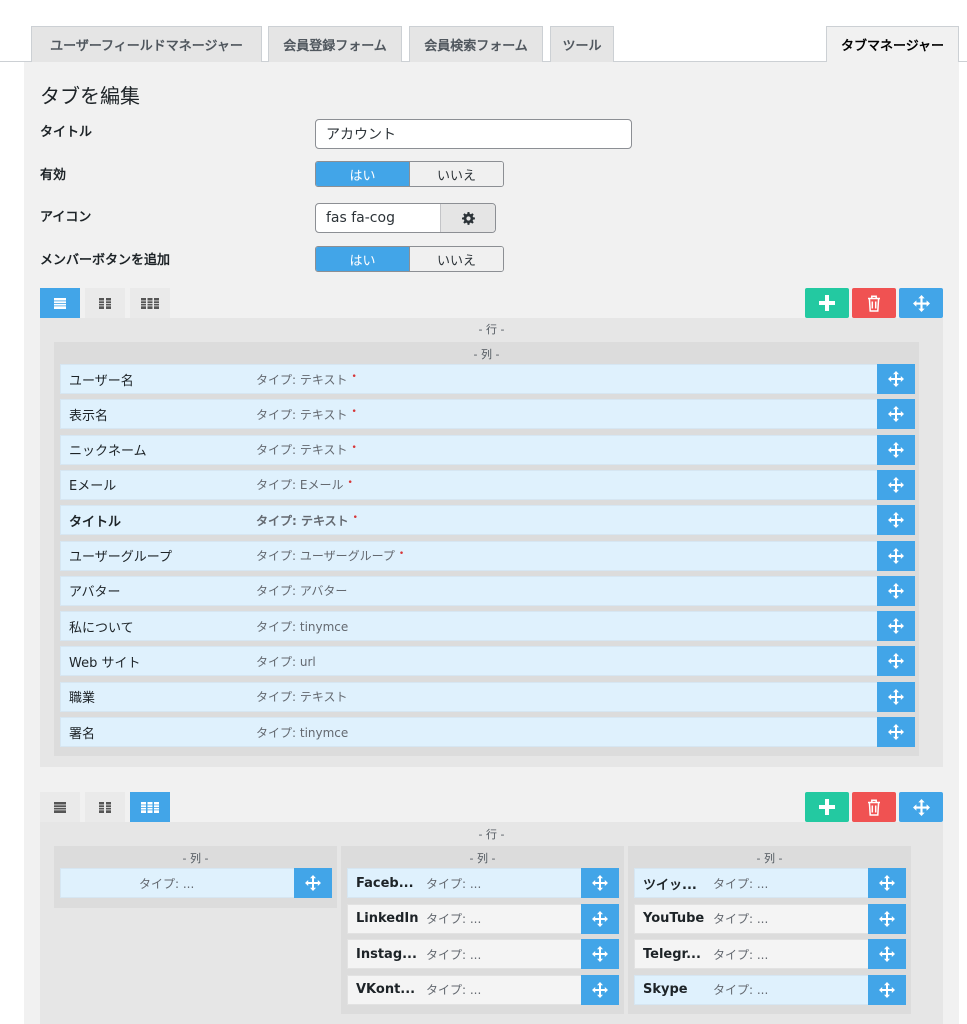 The height and width of the screenshot is (1024, 967). I want to click on field-name: Skype, so click(665, 989).